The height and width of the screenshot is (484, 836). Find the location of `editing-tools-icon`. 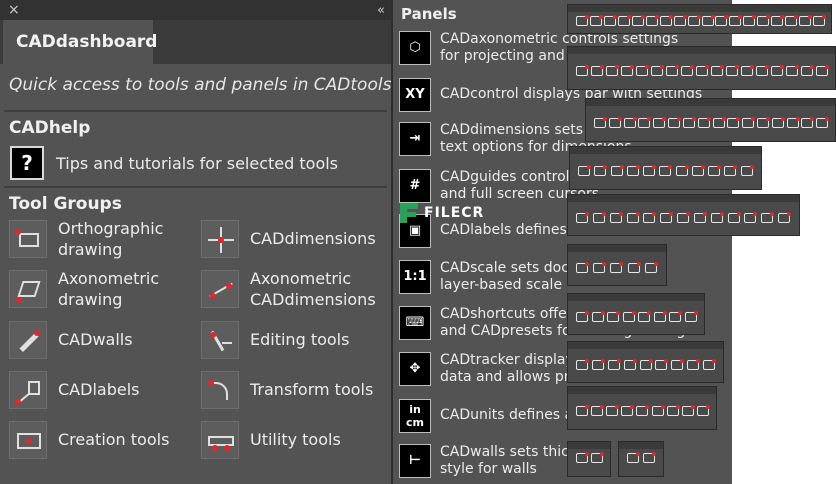

editing-tools-icon is located at coordinates (220, 340).